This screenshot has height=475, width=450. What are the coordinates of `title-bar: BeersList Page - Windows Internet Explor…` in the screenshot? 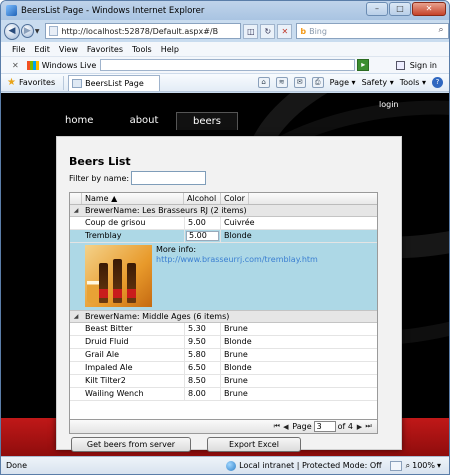 It's located at (225, 10).